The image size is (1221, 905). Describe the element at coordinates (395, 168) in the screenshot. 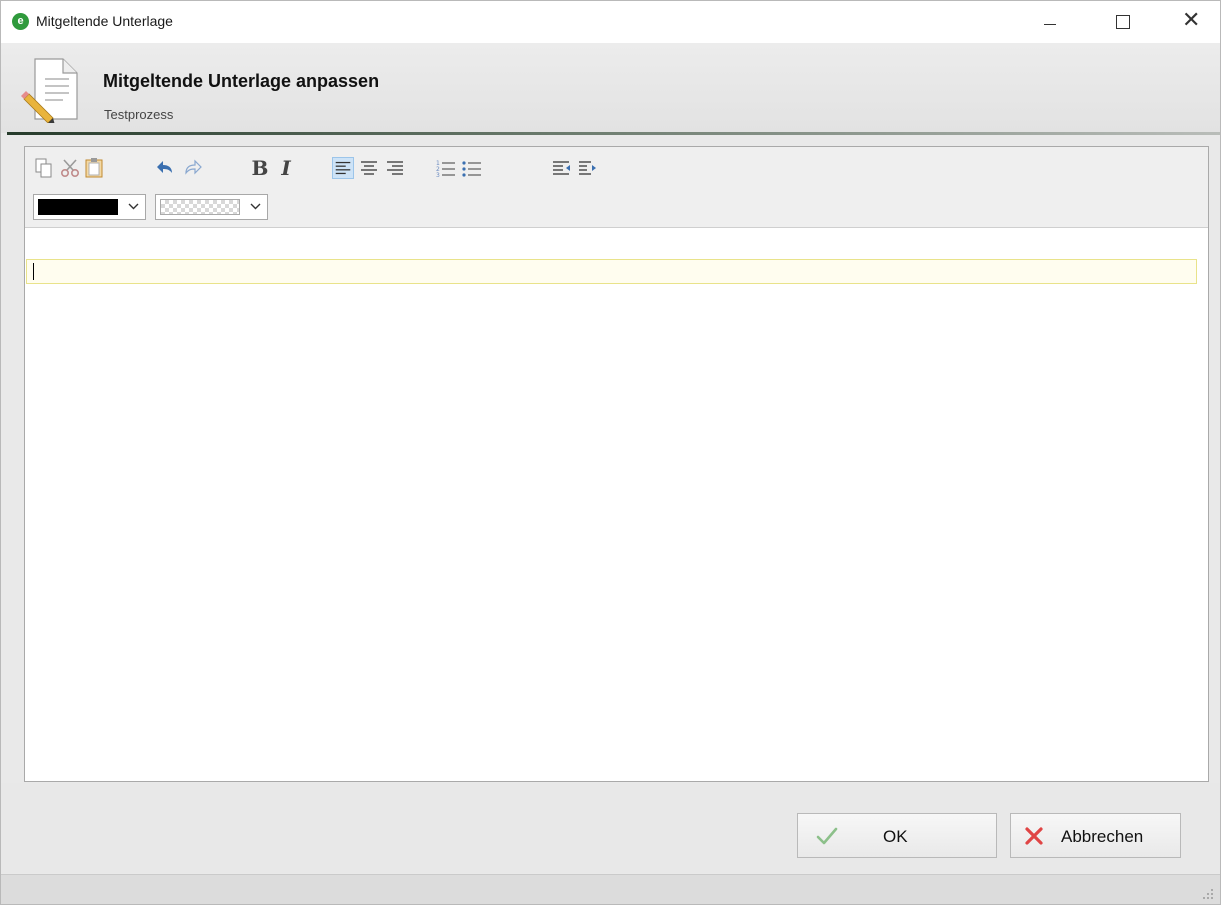

I see `align-right-icon` at that location.